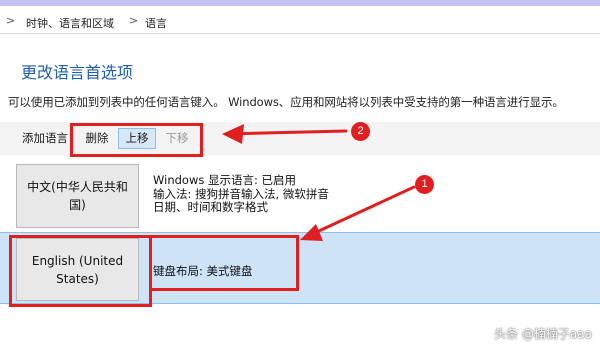 The height and width of the screenshot is (351, 600). I want to click on annotation-badge-1: 1, so click(424, 184).